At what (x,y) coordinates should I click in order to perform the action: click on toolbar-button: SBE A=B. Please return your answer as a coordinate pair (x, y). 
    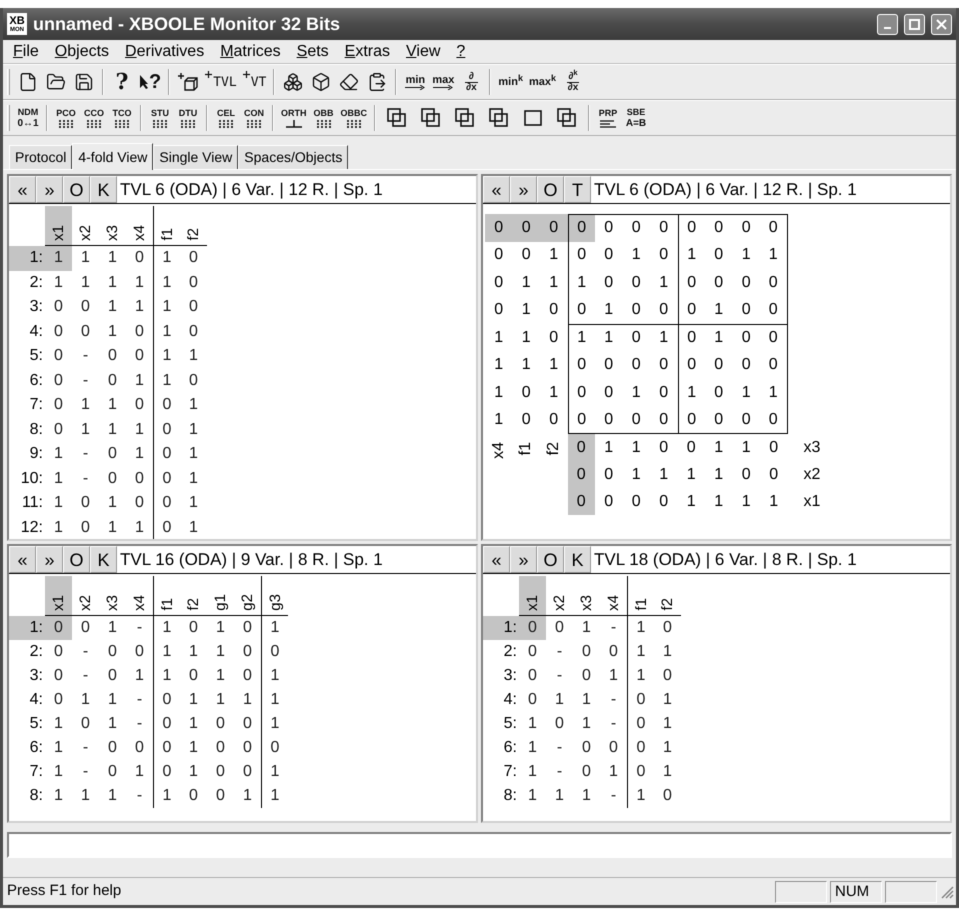
    Looking at the image, I should click on (636, 118).